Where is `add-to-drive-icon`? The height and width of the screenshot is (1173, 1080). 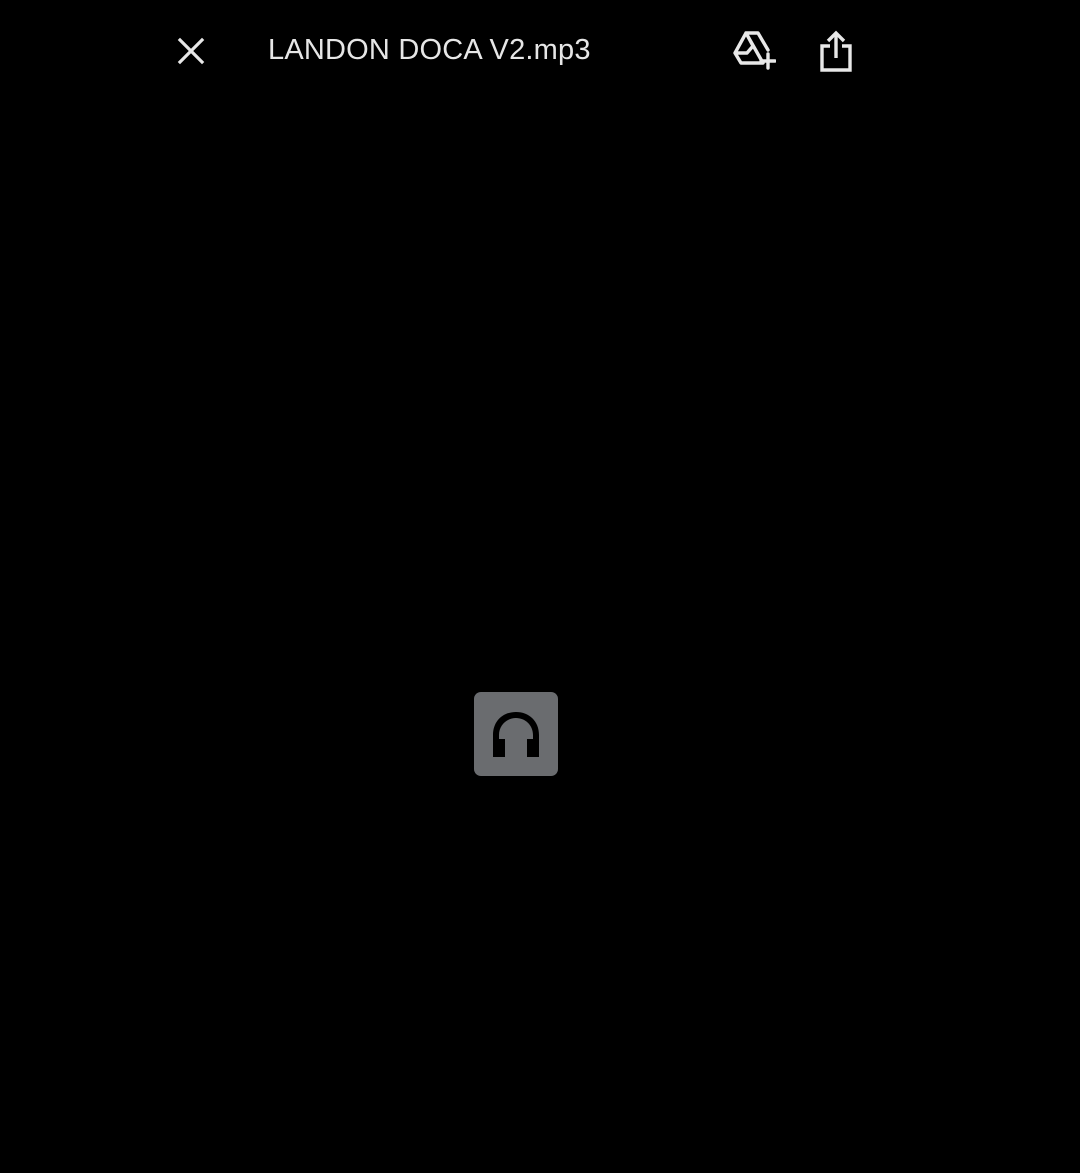 add-to-drive-icon is located at coordinates (754, 50).